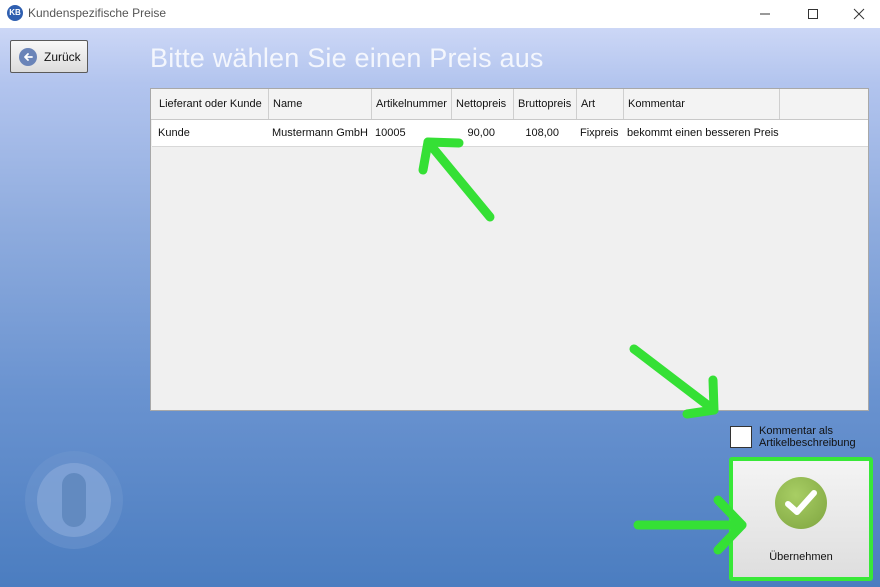 The width and height of the screenshot is (880, 587). Describe the element at coordinates (15, 13) in the screenshot. I see `kb-logo-icon: KB` at that location.